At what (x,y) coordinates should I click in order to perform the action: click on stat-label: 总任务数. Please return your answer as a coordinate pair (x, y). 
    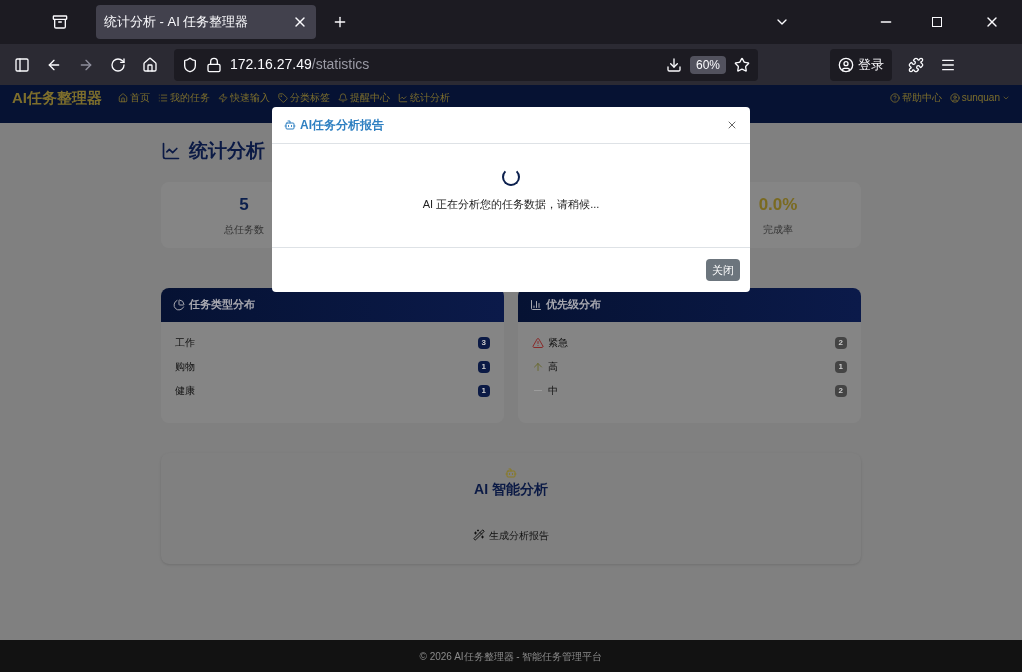
    Looking at the image, I should click on (244, 229).